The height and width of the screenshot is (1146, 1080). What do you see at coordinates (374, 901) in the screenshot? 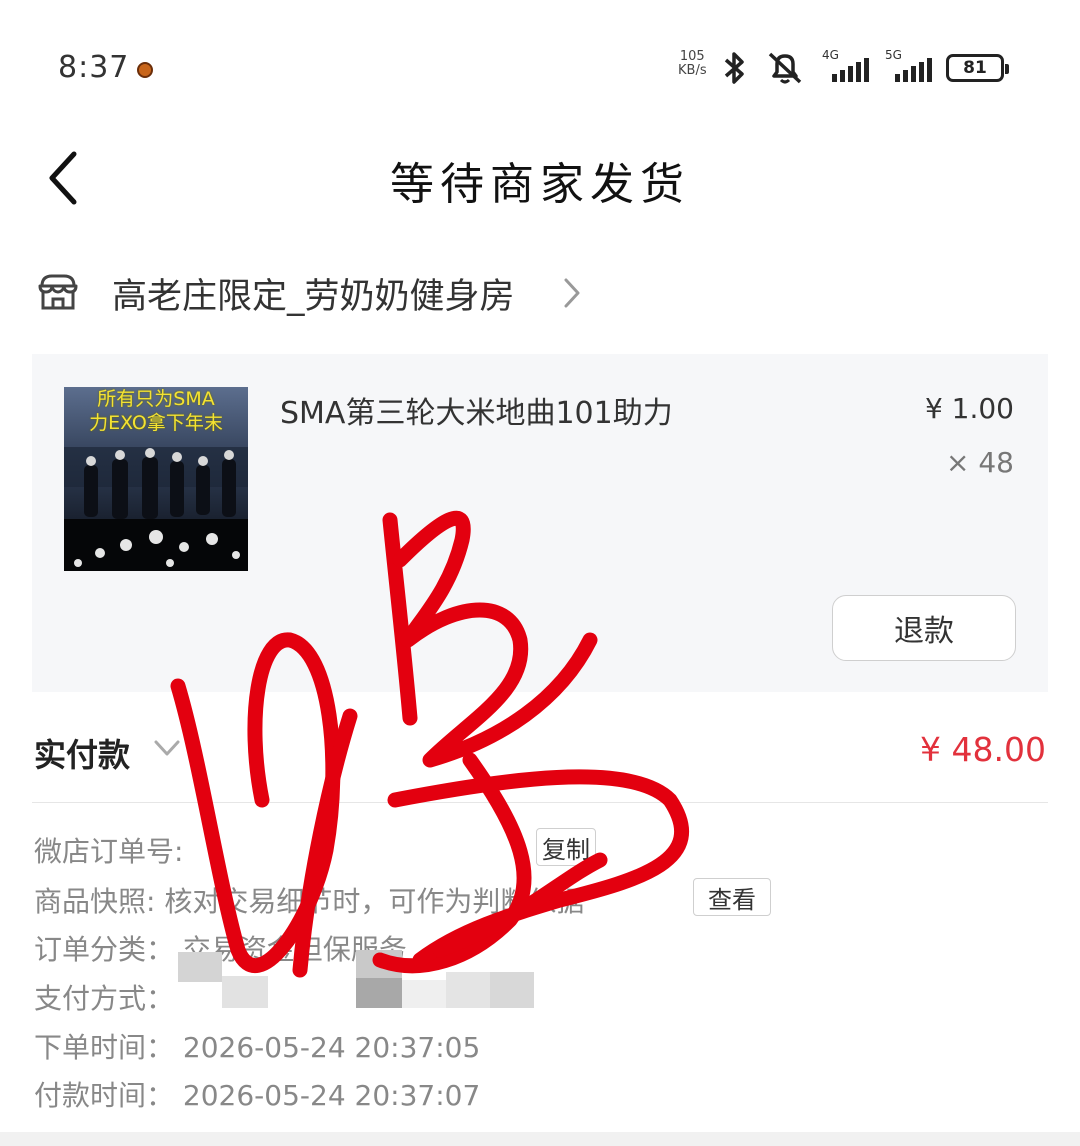
I see `snapshot-value: 核对交易细节时，可作为判断依据` at bounding box center [374, 901].